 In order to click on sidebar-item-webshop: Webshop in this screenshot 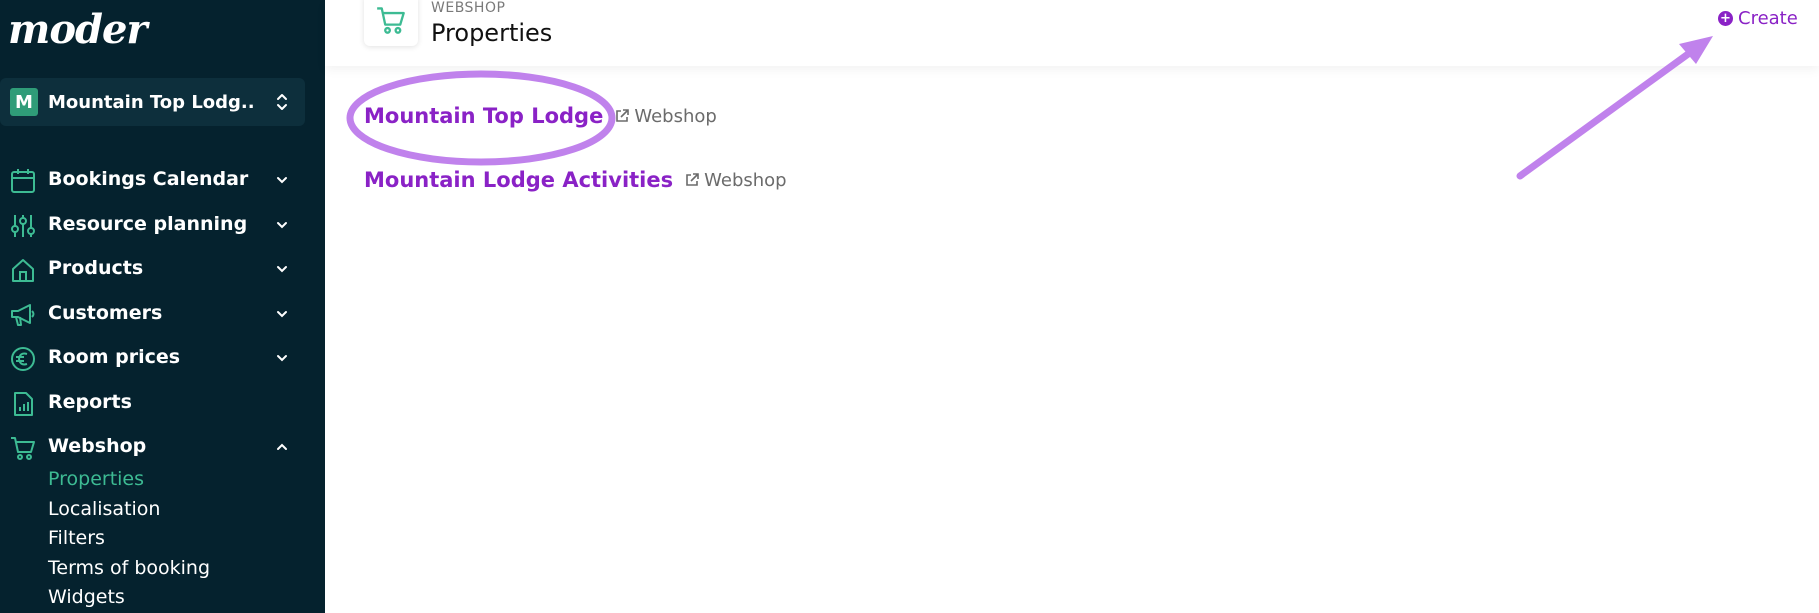, I will do `click(152, 447)`.